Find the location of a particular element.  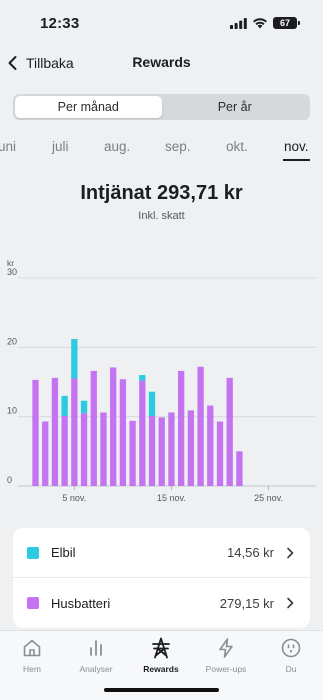

status-time: 12:33 is located at coordinates (60, 23).